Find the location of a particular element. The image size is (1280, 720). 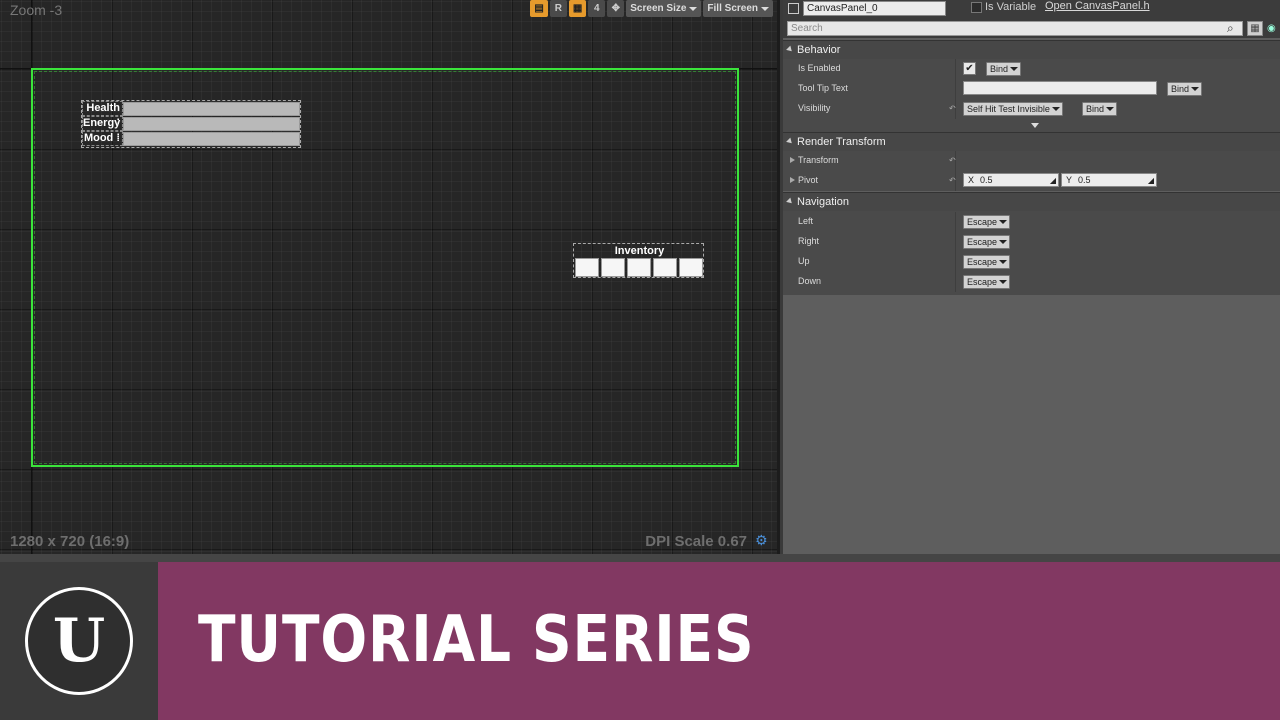

inventory-widget: Inventory is located at coordinates (638, 260).